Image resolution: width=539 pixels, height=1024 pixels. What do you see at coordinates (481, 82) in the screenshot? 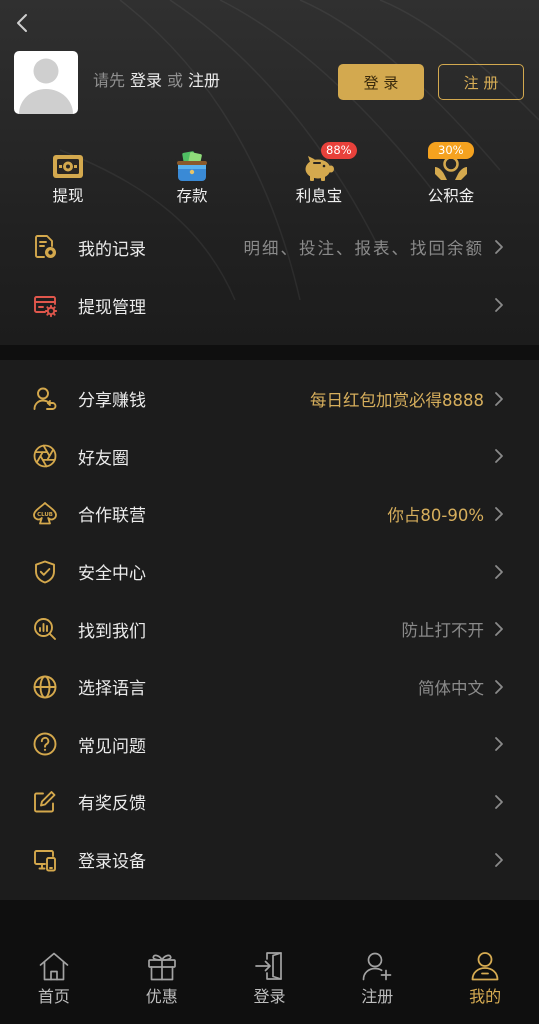
I see `register-button: 注 册` at bounding box center [481, 82].